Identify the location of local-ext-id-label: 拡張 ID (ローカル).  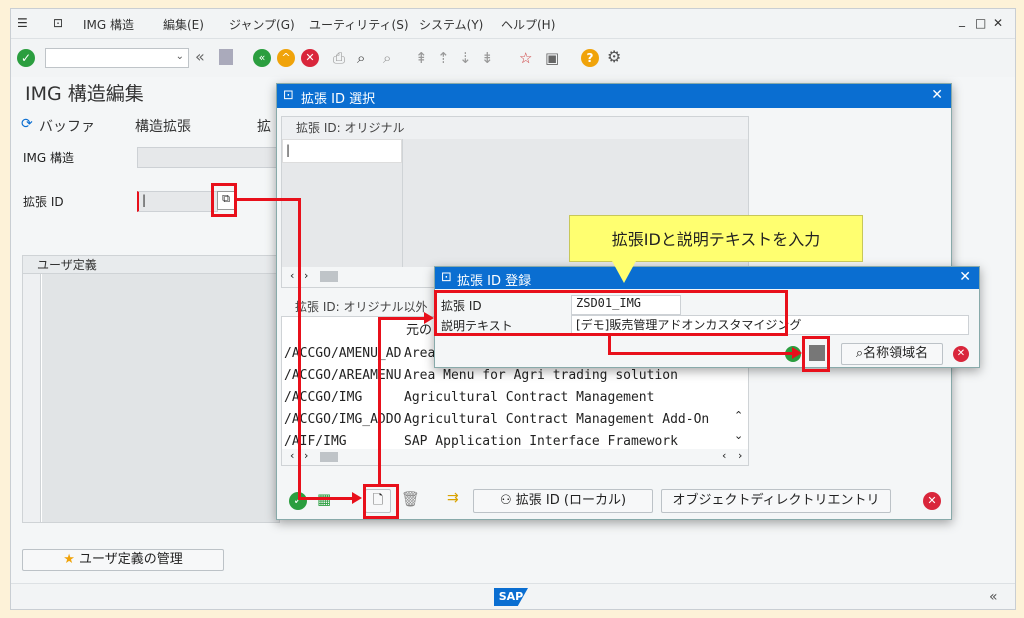
(571, 500).